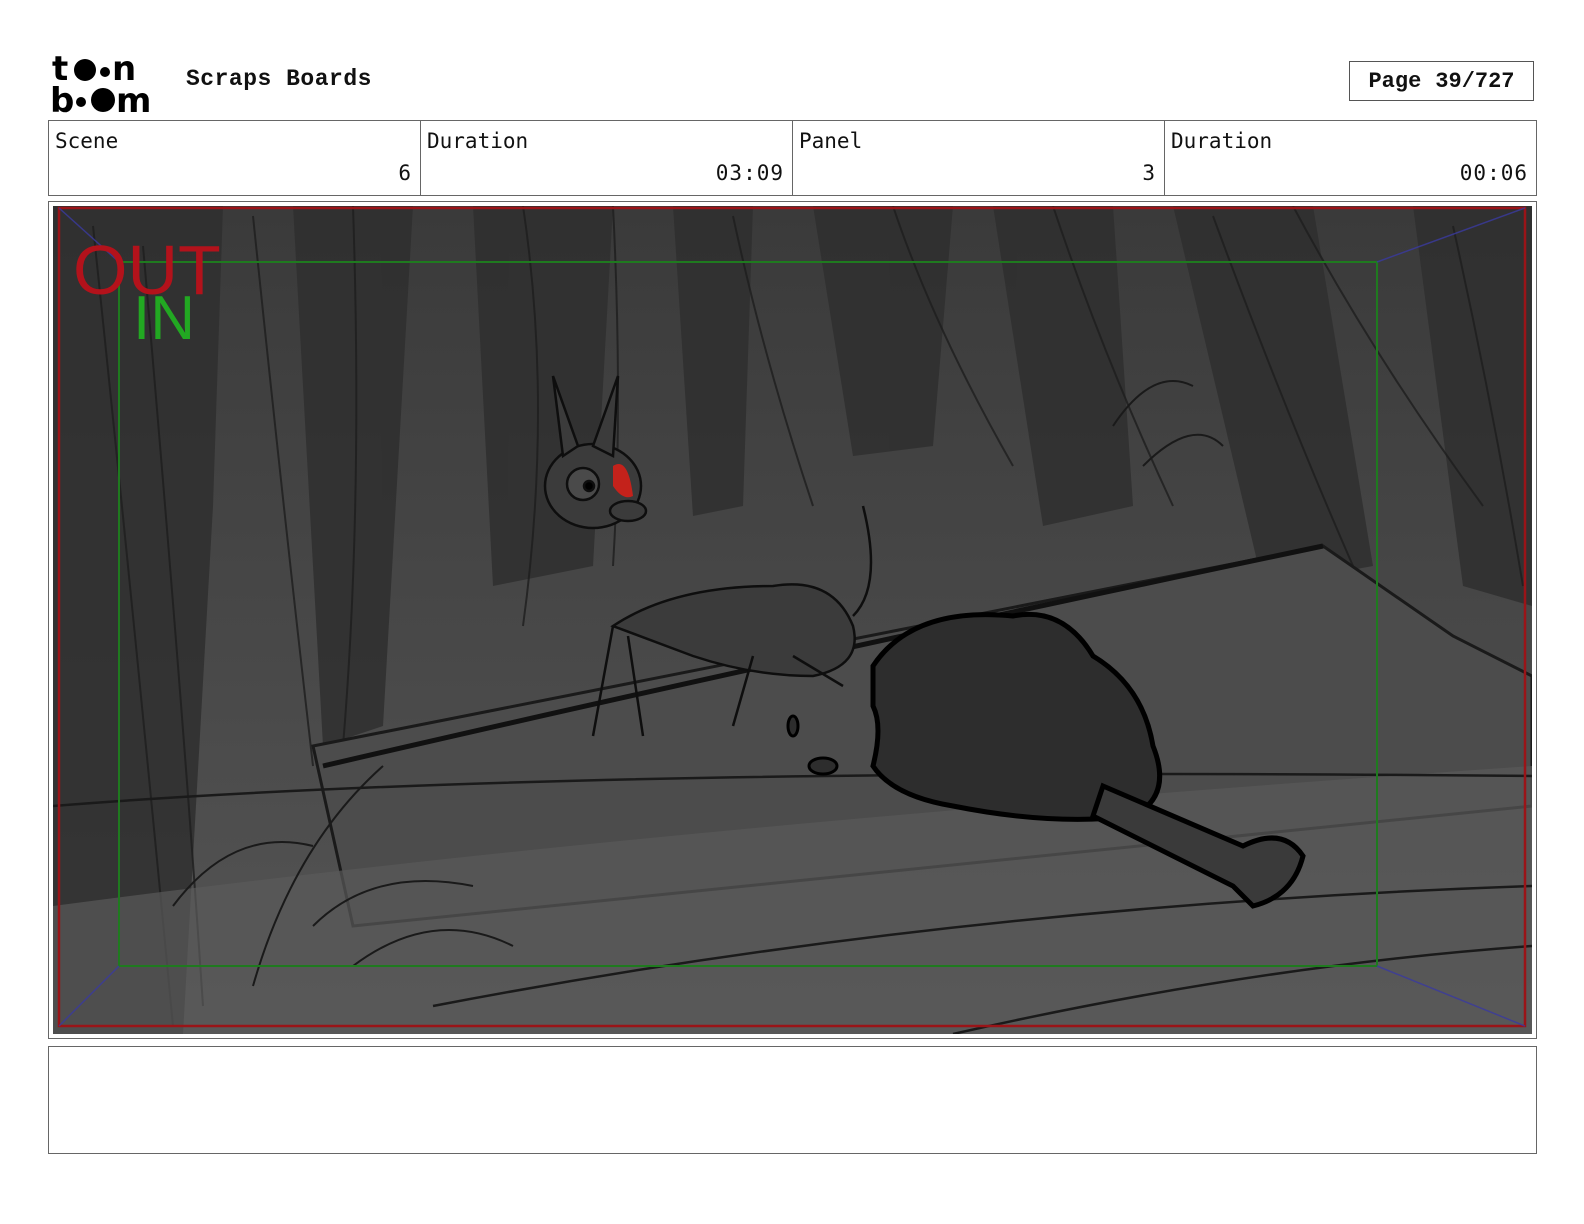  I want to click on panel-duration-value: 00:06, so click(1493, 173).